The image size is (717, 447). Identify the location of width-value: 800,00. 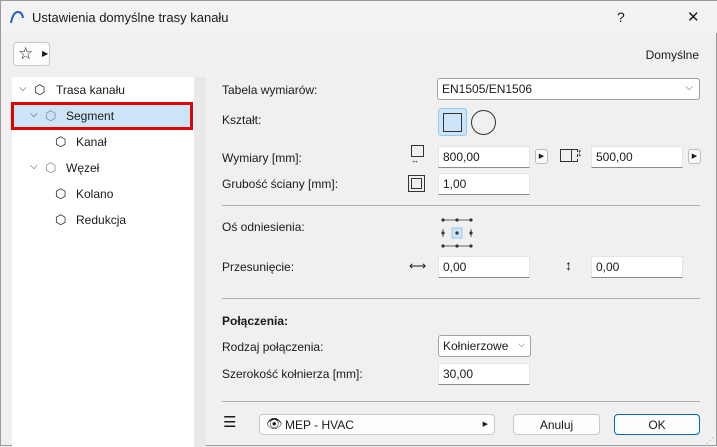
(461, 157).